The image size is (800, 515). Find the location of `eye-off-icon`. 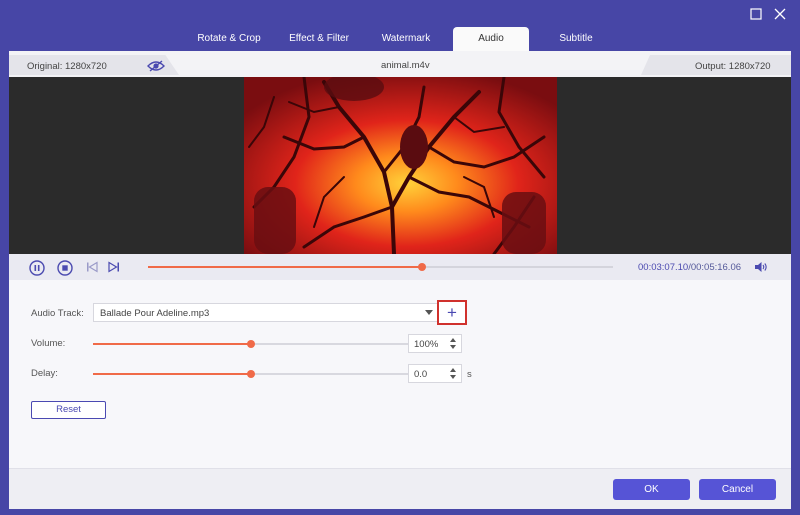

eye-off-icon is located at coordinates (156, 66).